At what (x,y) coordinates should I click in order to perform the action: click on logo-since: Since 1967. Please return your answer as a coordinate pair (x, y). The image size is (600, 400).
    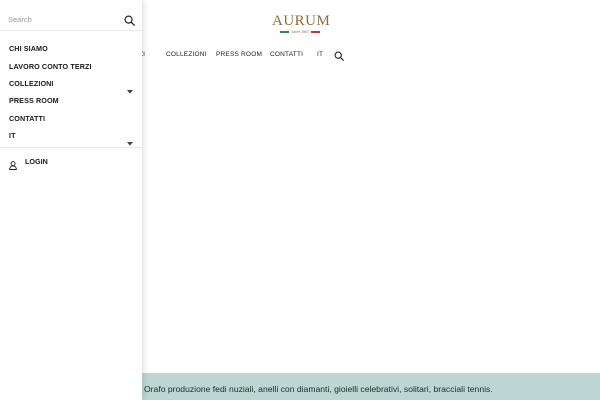
    Looking at the image, I should click on (300, 32).